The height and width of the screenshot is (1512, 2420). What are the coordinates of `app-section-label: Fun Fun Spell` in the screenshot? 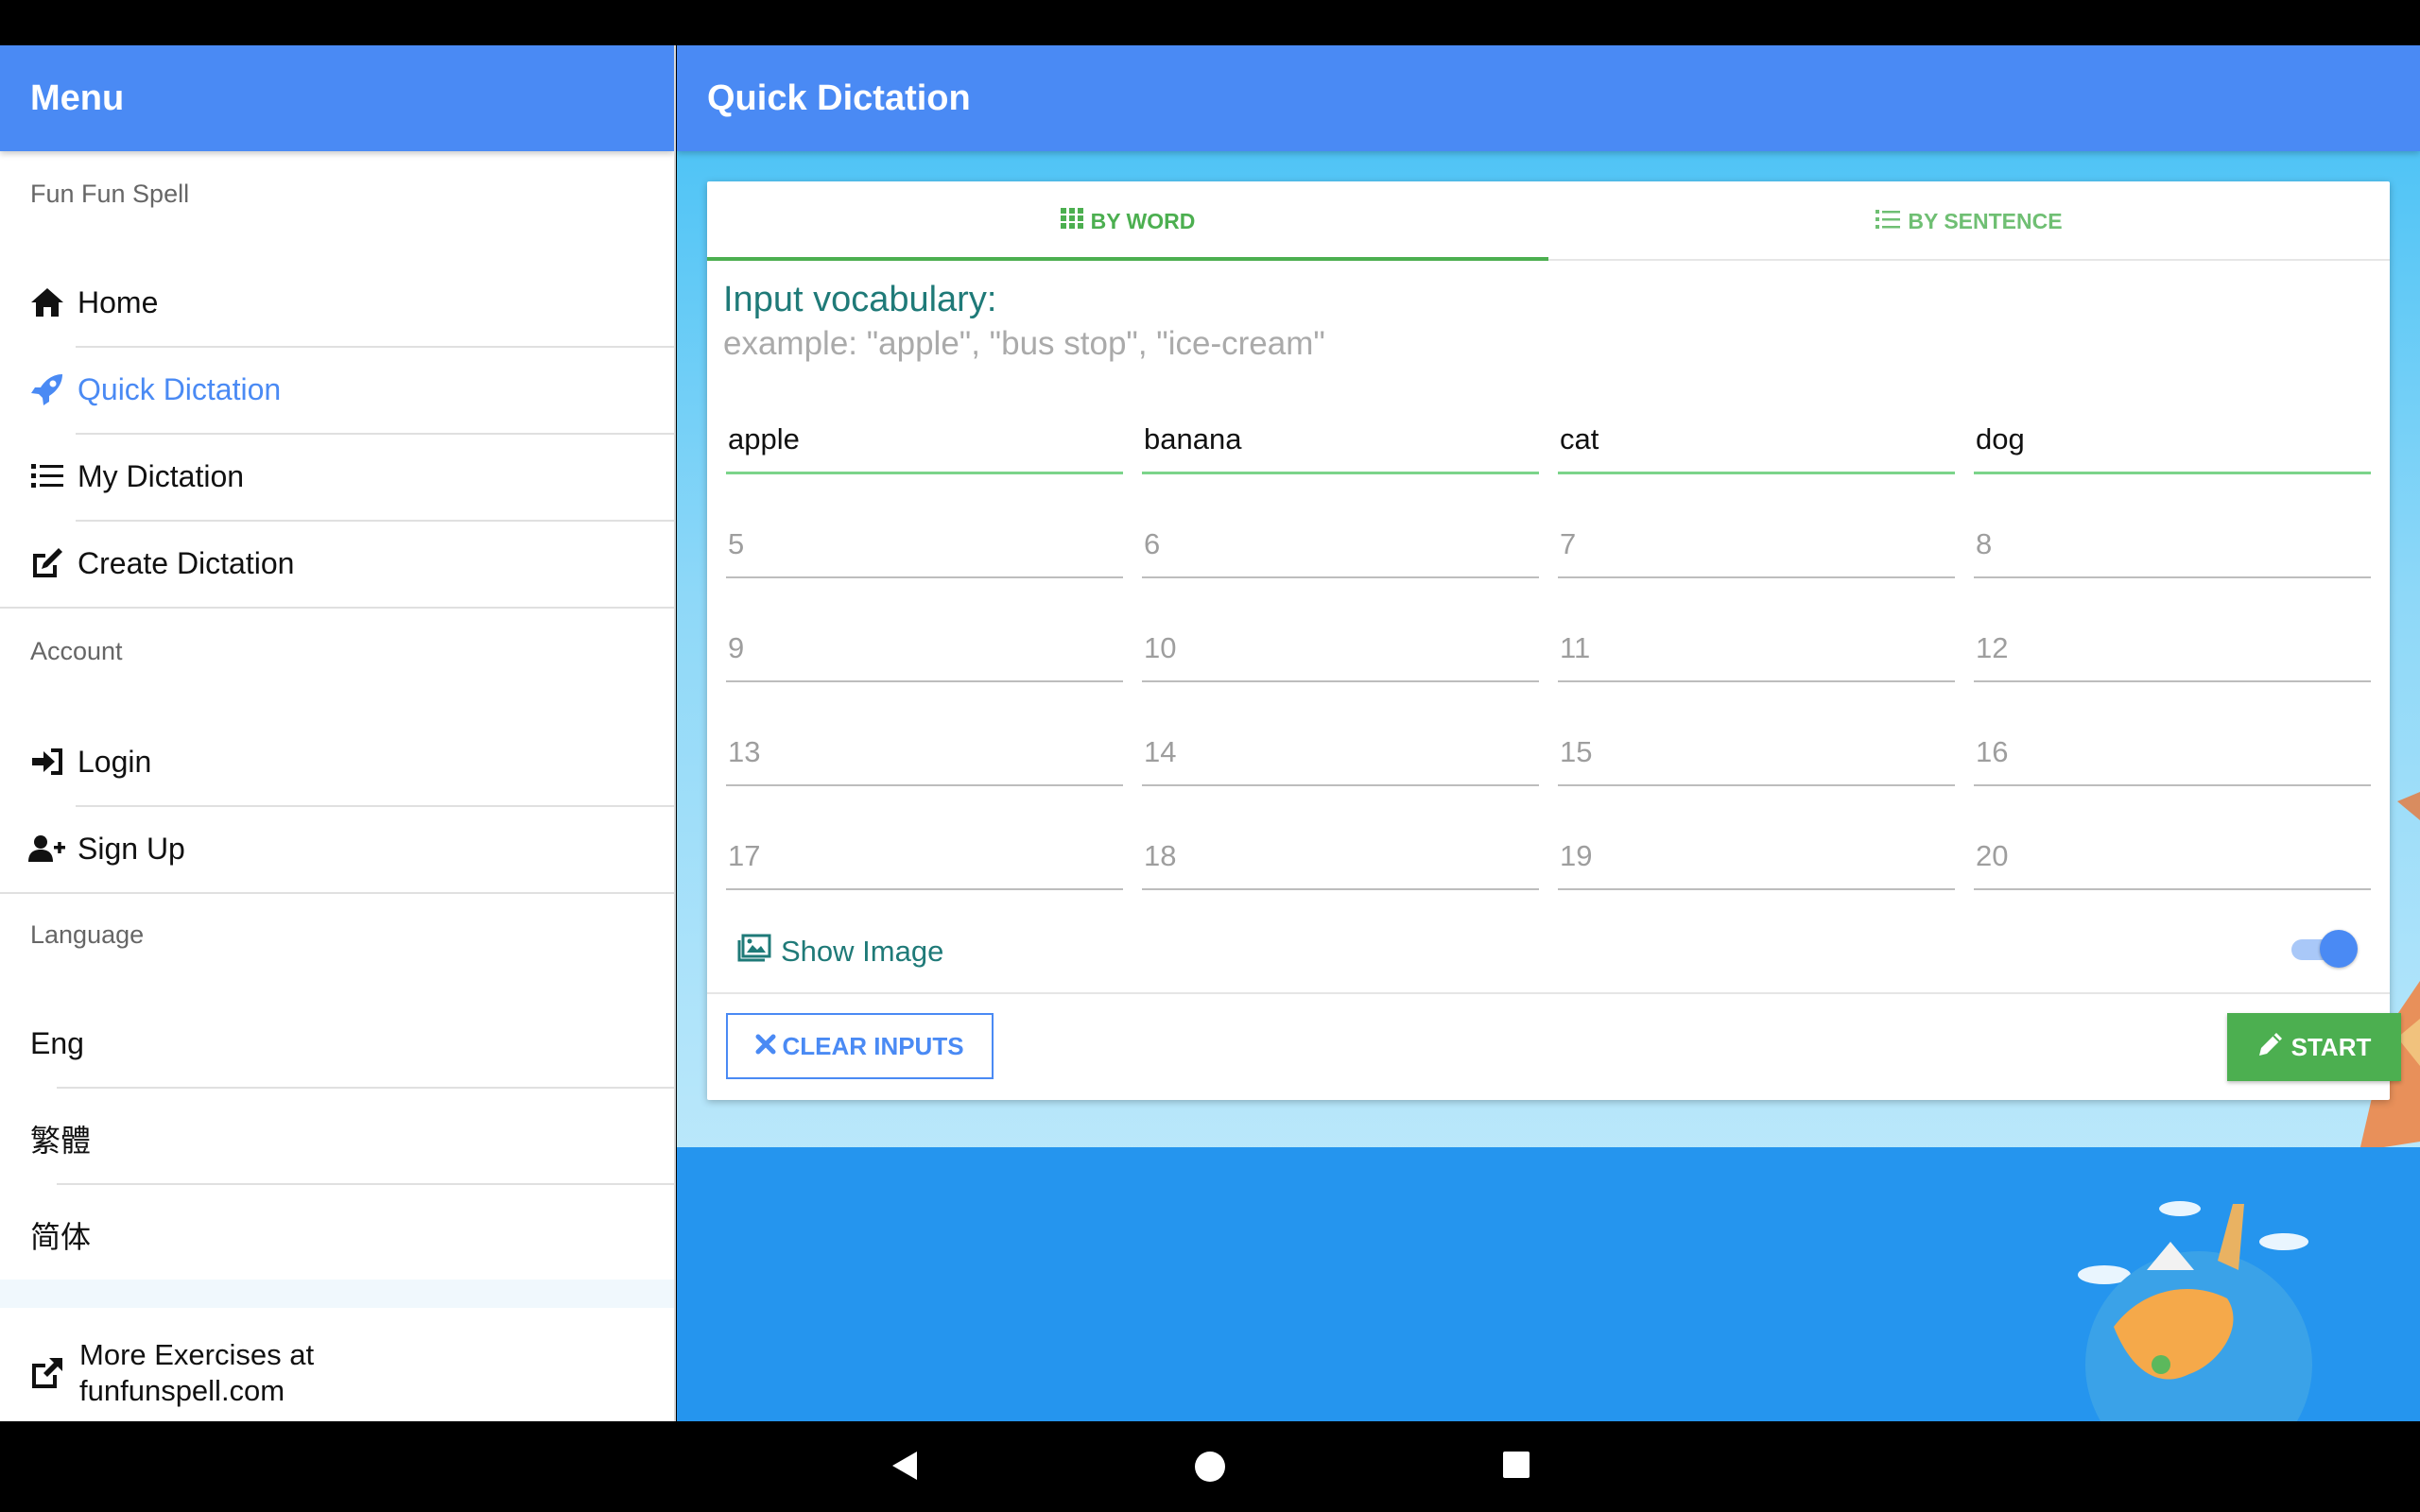 It's located at (110, 194).